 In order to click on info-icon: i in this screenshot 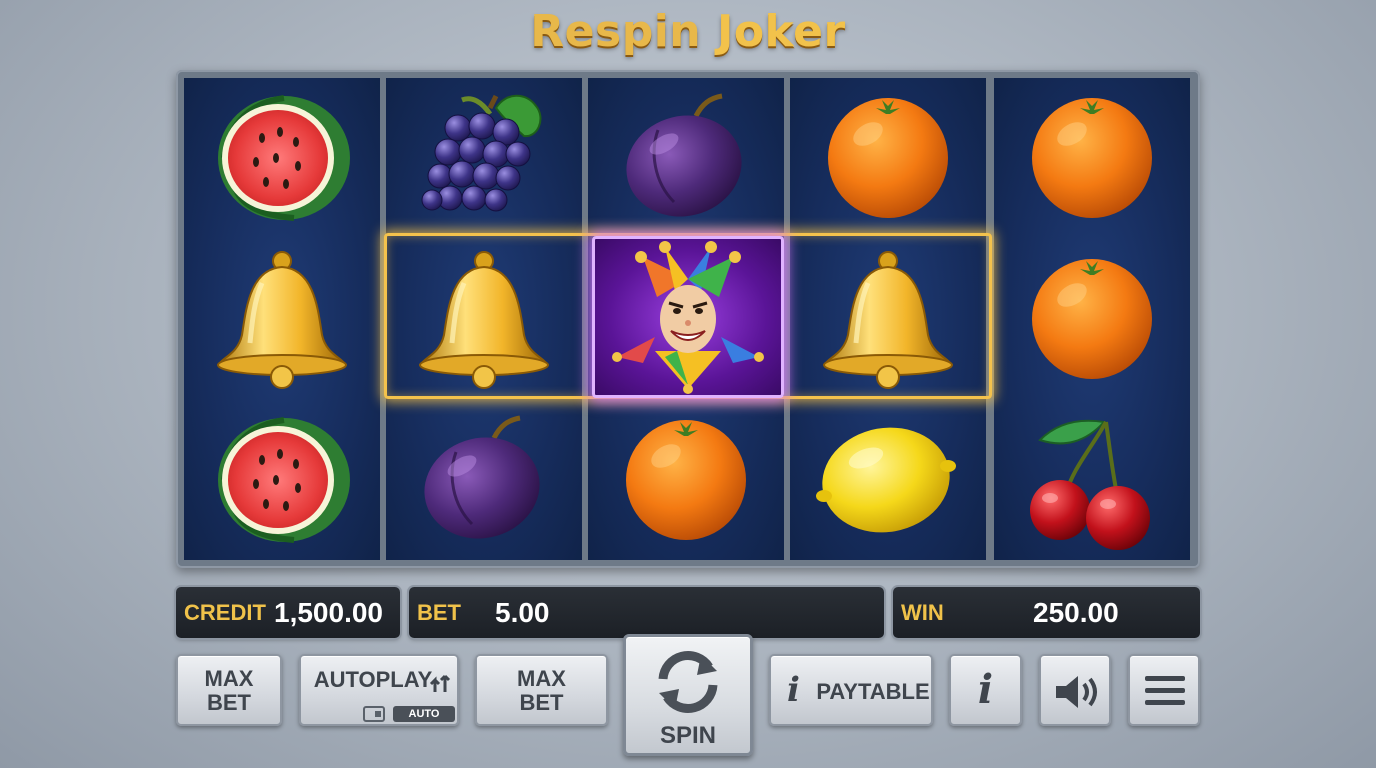, I will do `click(985, 689)`.